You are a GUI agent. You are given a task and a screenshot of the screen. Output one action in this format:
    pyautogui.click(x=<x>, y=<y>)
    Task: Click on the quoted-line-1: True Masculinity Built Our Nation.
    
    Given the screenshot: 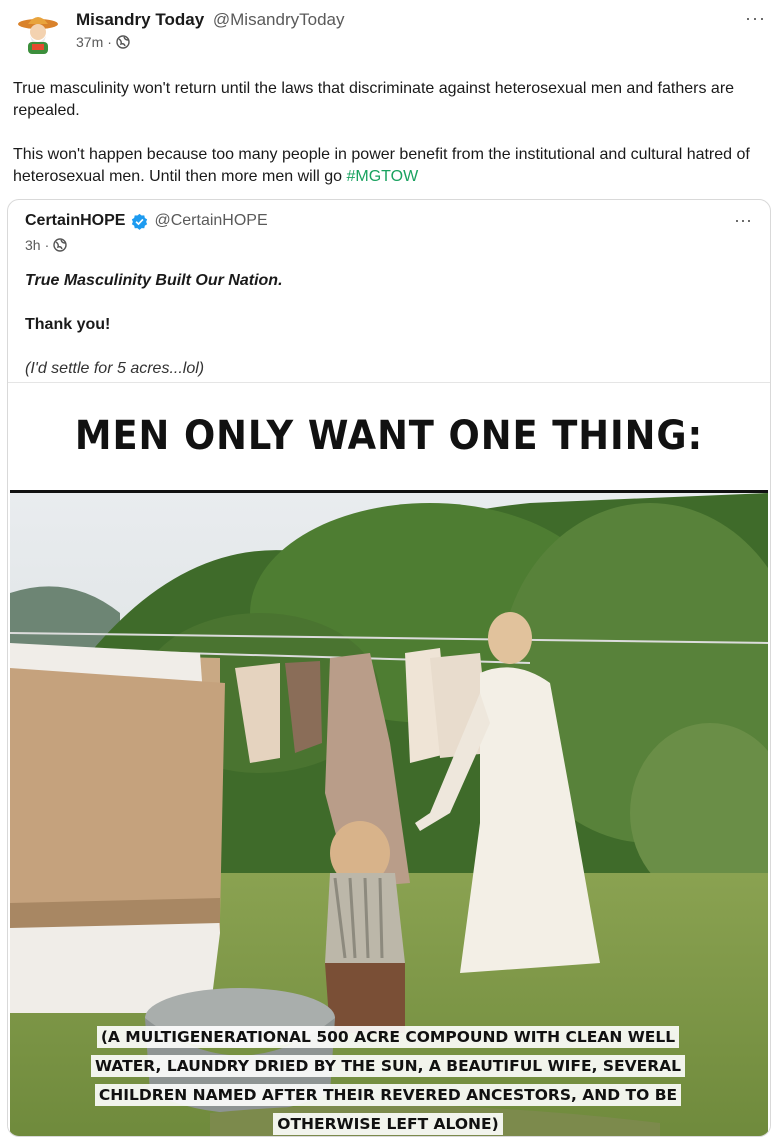 What is the action you would take?
    pyautogui.click(x=154, y=280)
    